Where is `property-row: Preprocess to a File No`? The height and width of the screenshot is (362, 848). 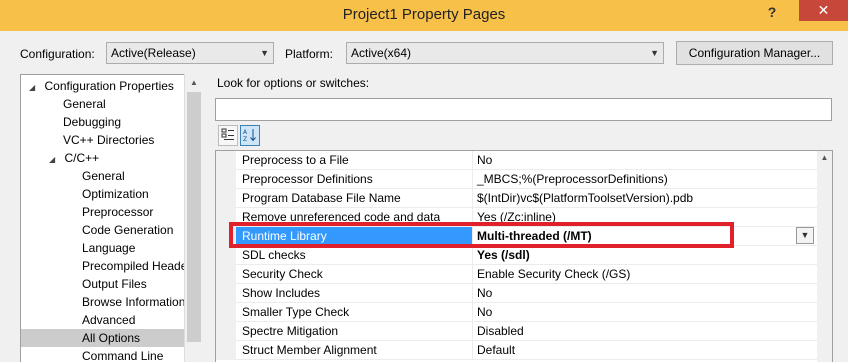
property-row: Preprocess to a File No is located at coordinates (517, 160).